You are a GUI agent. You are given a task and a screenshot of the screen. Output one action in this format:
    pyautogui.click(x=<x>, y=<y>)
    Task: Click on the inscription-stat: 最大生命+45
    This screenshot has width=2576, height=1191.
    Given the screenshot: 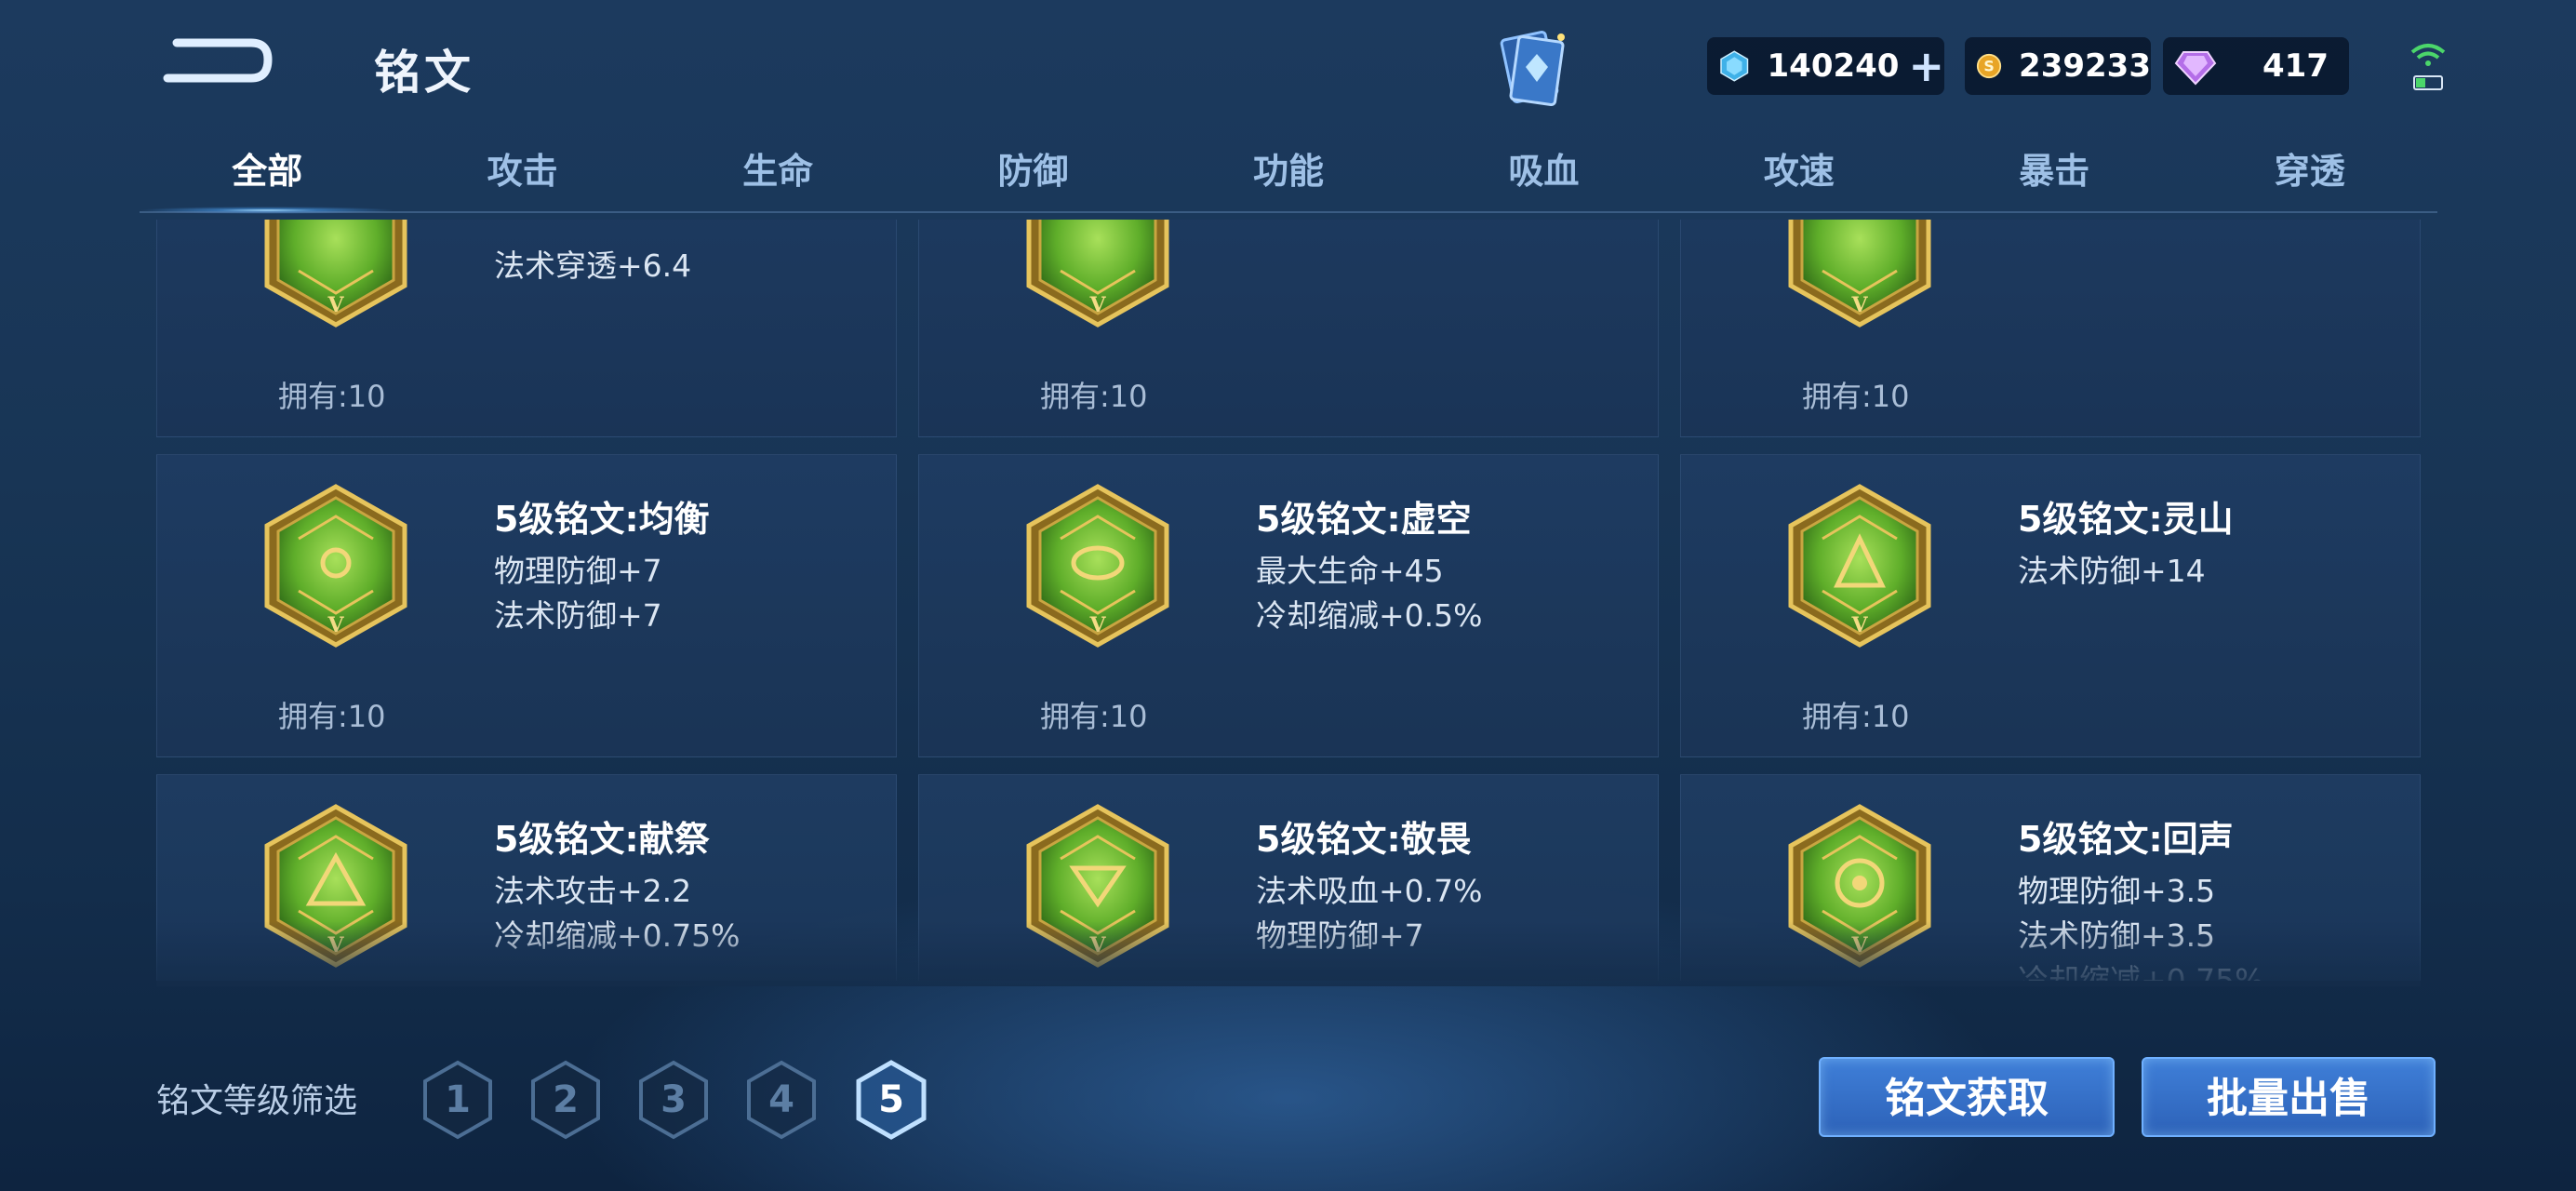 What is the action you would take?
    pyautogui.click(x=1350, y=571)
    